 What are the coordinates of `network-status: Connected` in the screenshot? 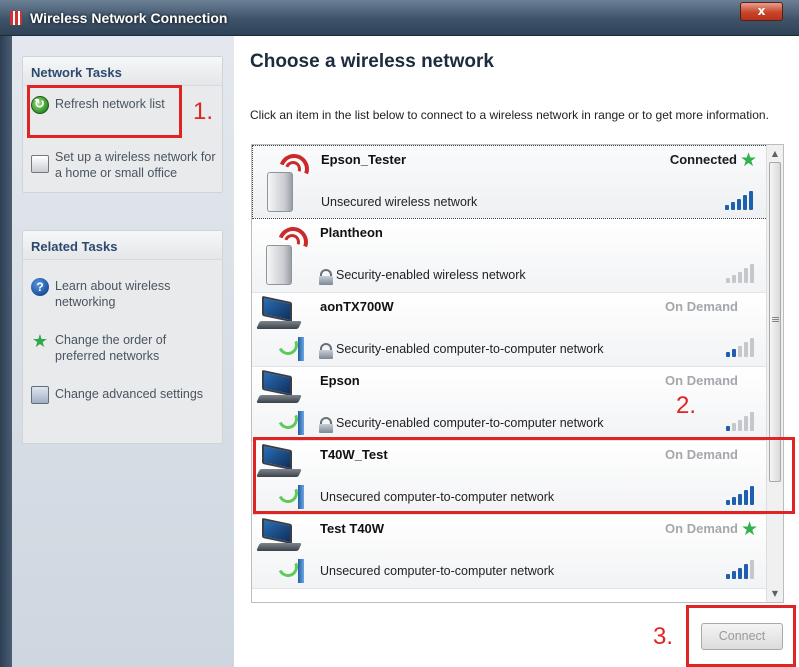 It's located at (703, 159).